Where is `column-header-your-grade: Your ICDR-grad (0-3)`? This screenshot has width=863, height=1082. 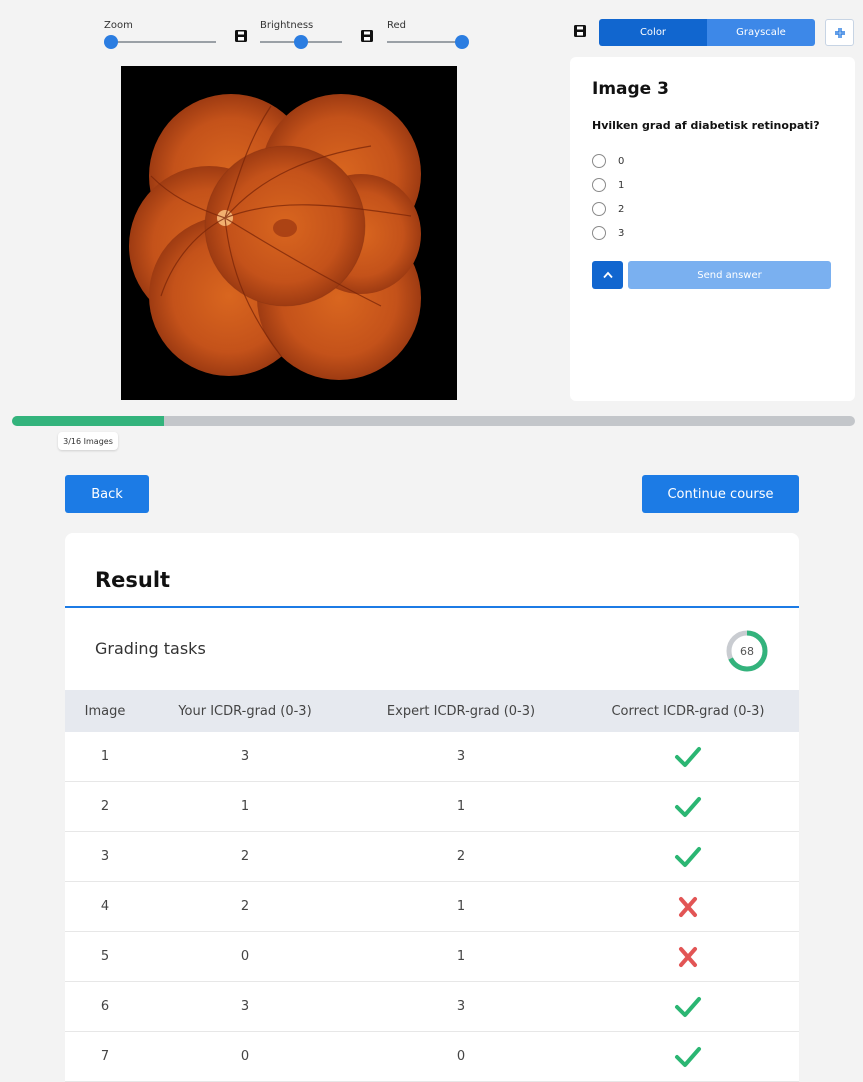 column-header-your-grade: Your ICDR-grad (0-3) is located at coordinates (245, 711).